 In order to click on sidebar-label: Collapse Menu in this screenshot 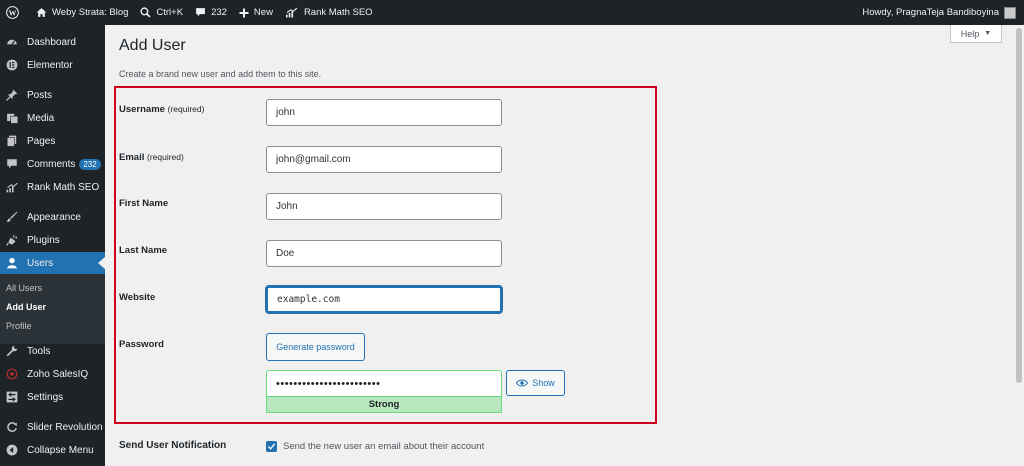, I will do `click(60, 450)`.